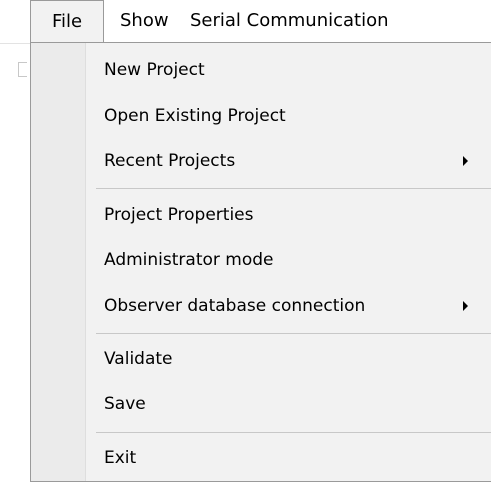 The image size is (491, 482). I want to click on menu-item-project-properties: Project Properties, so click(178, 215).